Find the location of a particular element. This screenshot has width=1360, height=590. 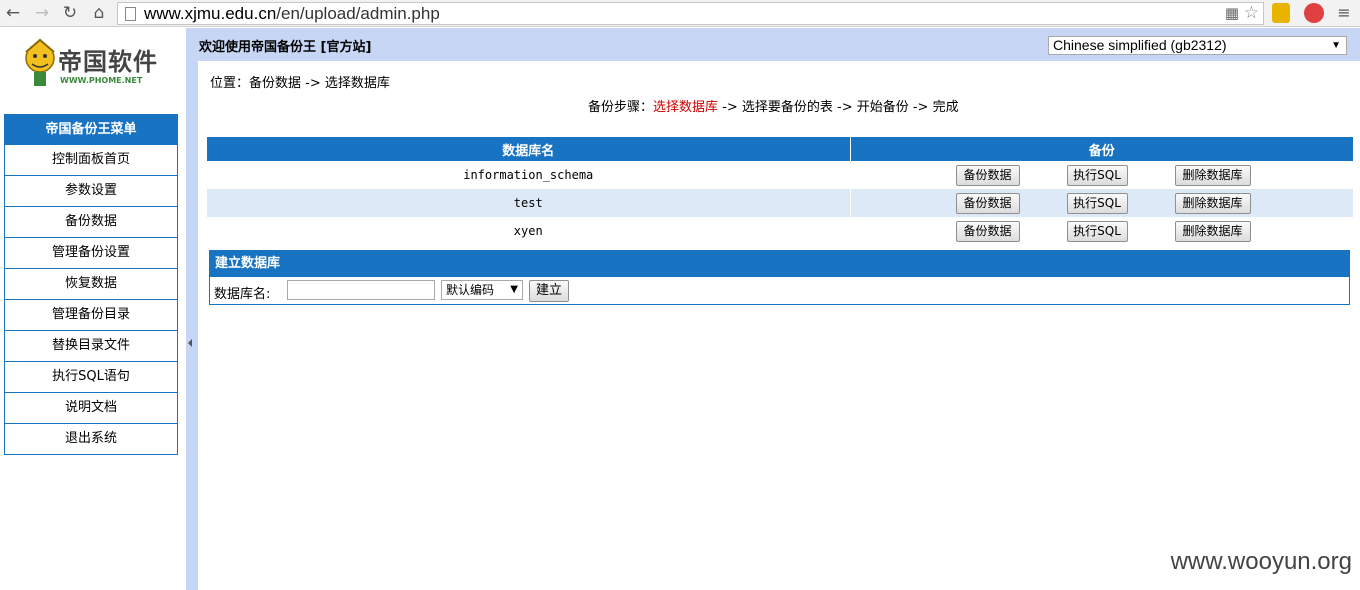

charset-select-value: 默认编码 is located at coordinates (470, 290).